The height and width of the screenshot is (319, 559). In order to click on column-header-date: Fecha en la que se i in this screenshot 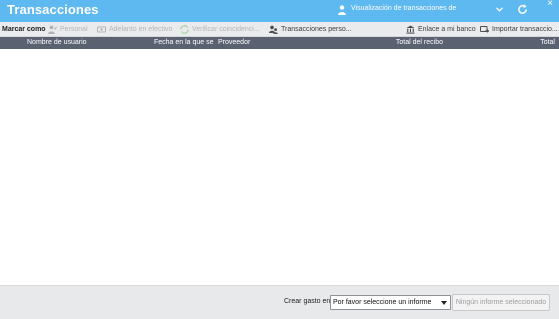, I will do `click(184, 43)`.